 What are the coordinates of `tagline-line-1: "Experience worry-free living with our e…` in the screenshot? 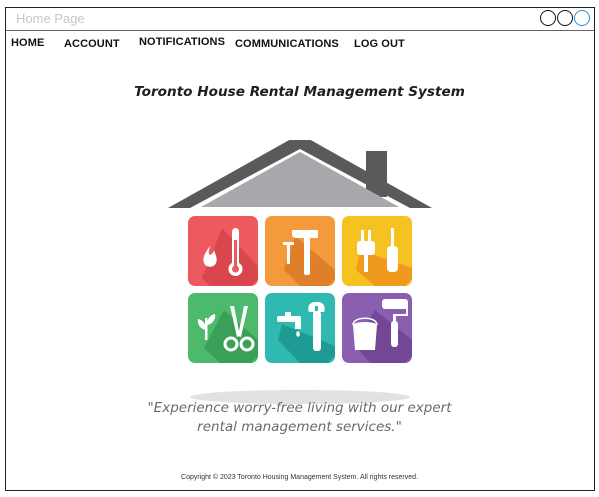 It's located at (299, 408).